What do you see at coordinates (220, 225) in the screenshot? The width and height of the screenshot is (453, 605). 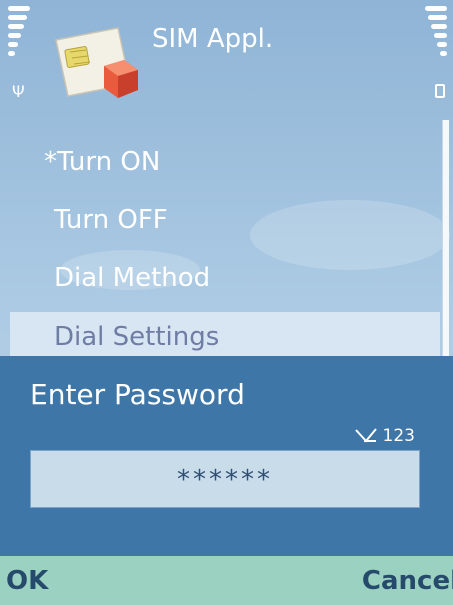 I see `menu-item-turn-off: Turn OFF` at bounding box center [220, 225].